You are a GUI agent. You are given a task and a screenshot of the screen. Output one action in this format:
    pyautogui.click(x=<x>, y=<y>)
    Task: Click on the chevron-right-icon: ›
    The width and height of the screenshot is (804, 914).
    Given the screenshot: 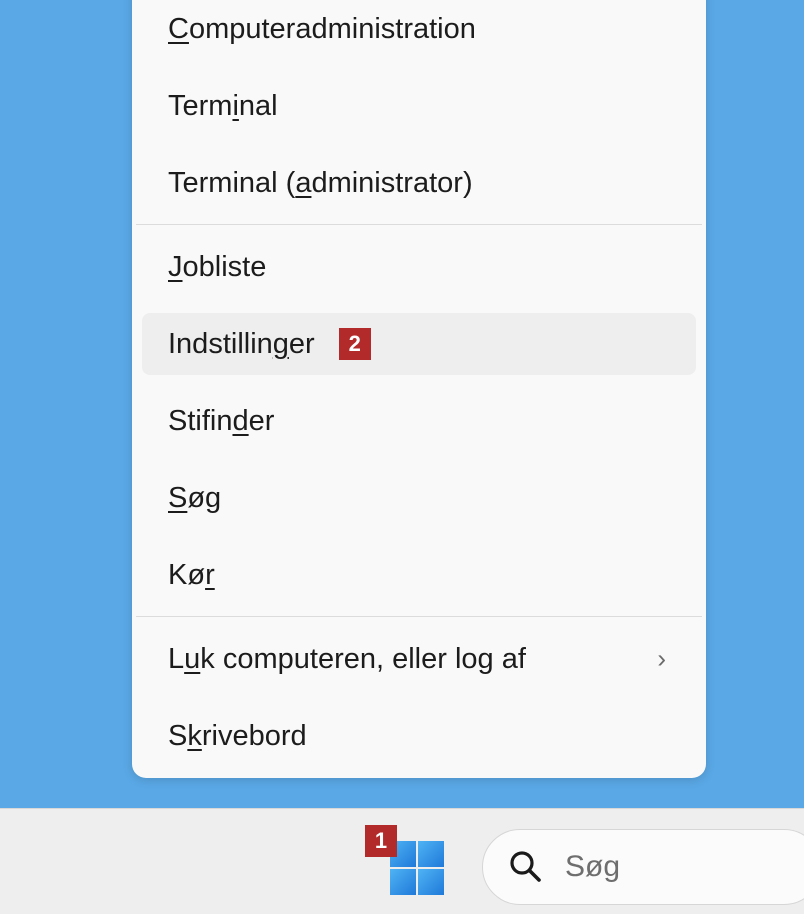 What is the action you would take?
    pyautogui.click(x=661, y=658)
    